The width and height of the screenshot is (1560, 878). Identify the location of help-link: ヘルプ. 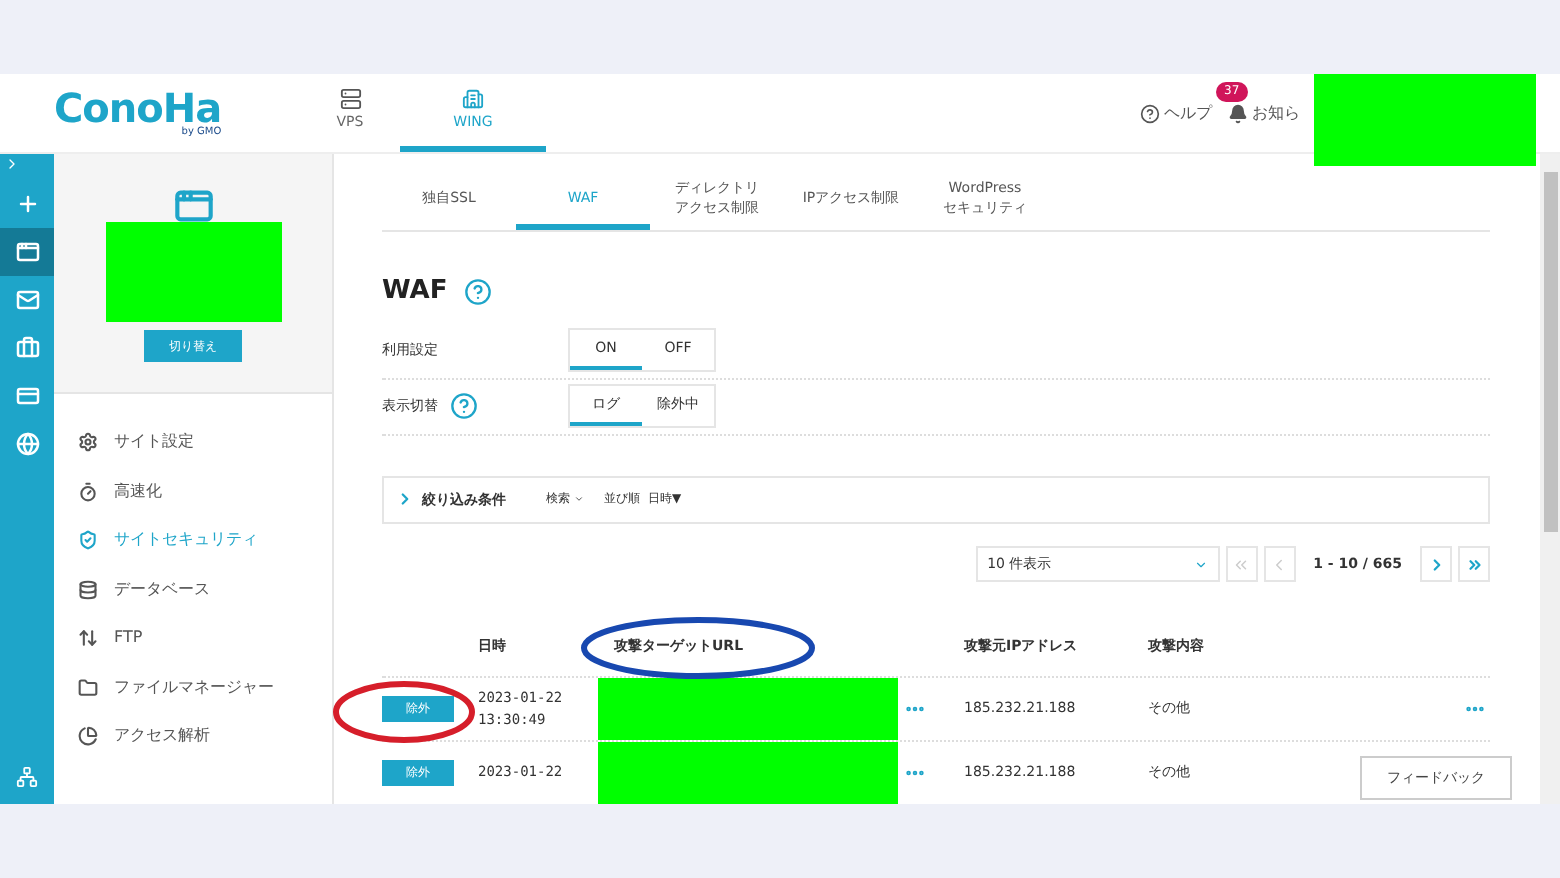
(1176, 113).